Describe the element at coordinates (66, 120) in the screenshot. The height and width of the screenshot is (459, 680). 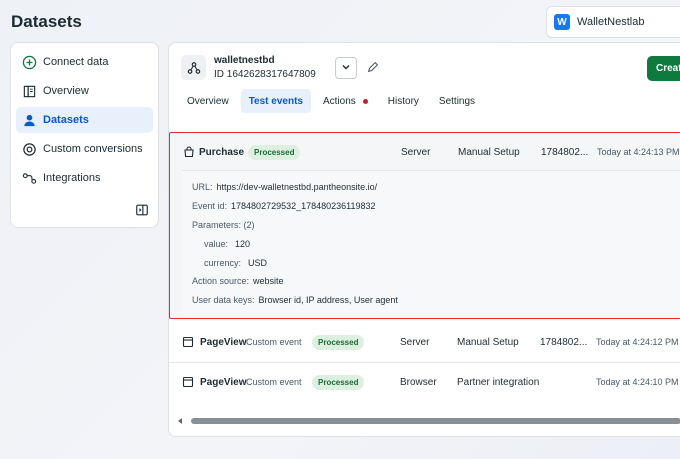
I see `sidebar-item-label: Datasets` at that location.